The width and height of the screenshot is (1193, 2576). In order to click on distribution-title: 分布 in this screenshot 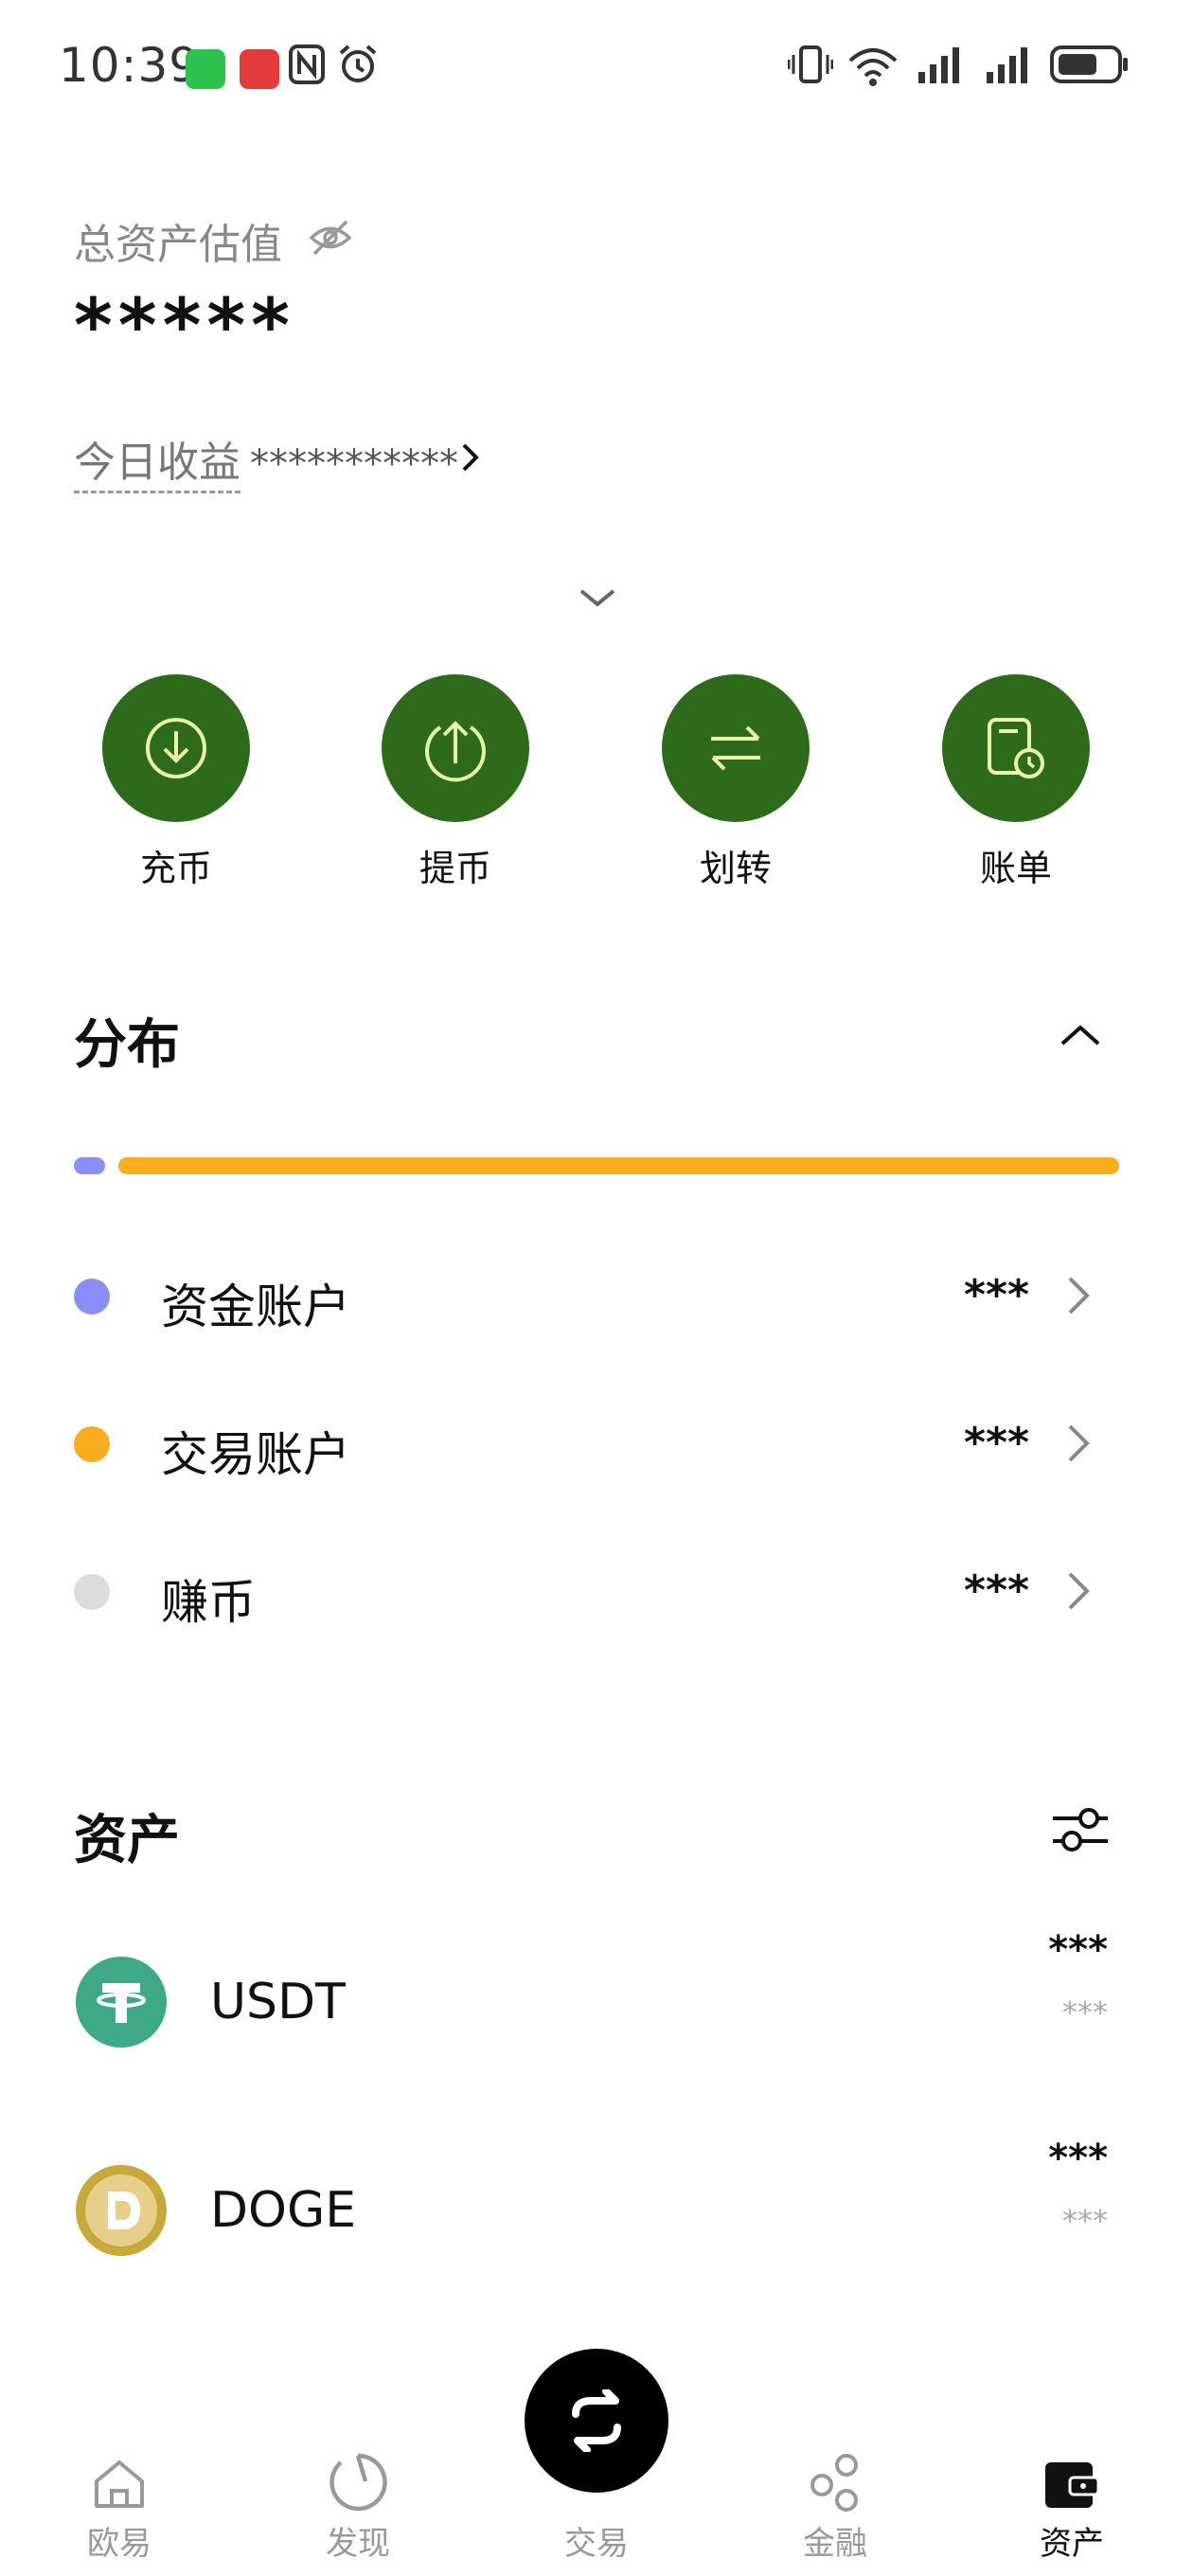, I will do `click(127, 1045)`.